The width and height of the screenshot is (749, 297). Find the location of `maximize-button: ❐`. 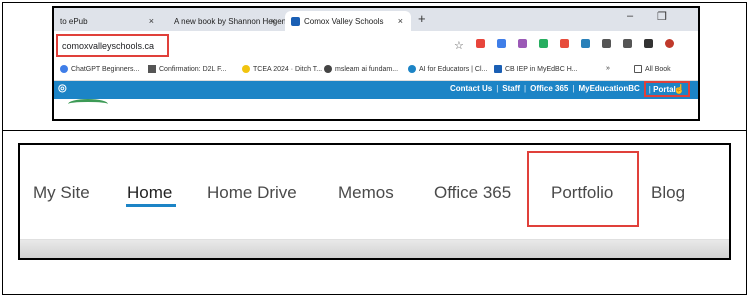

maximize-button: ❐ is located at coordinates (662, 16).